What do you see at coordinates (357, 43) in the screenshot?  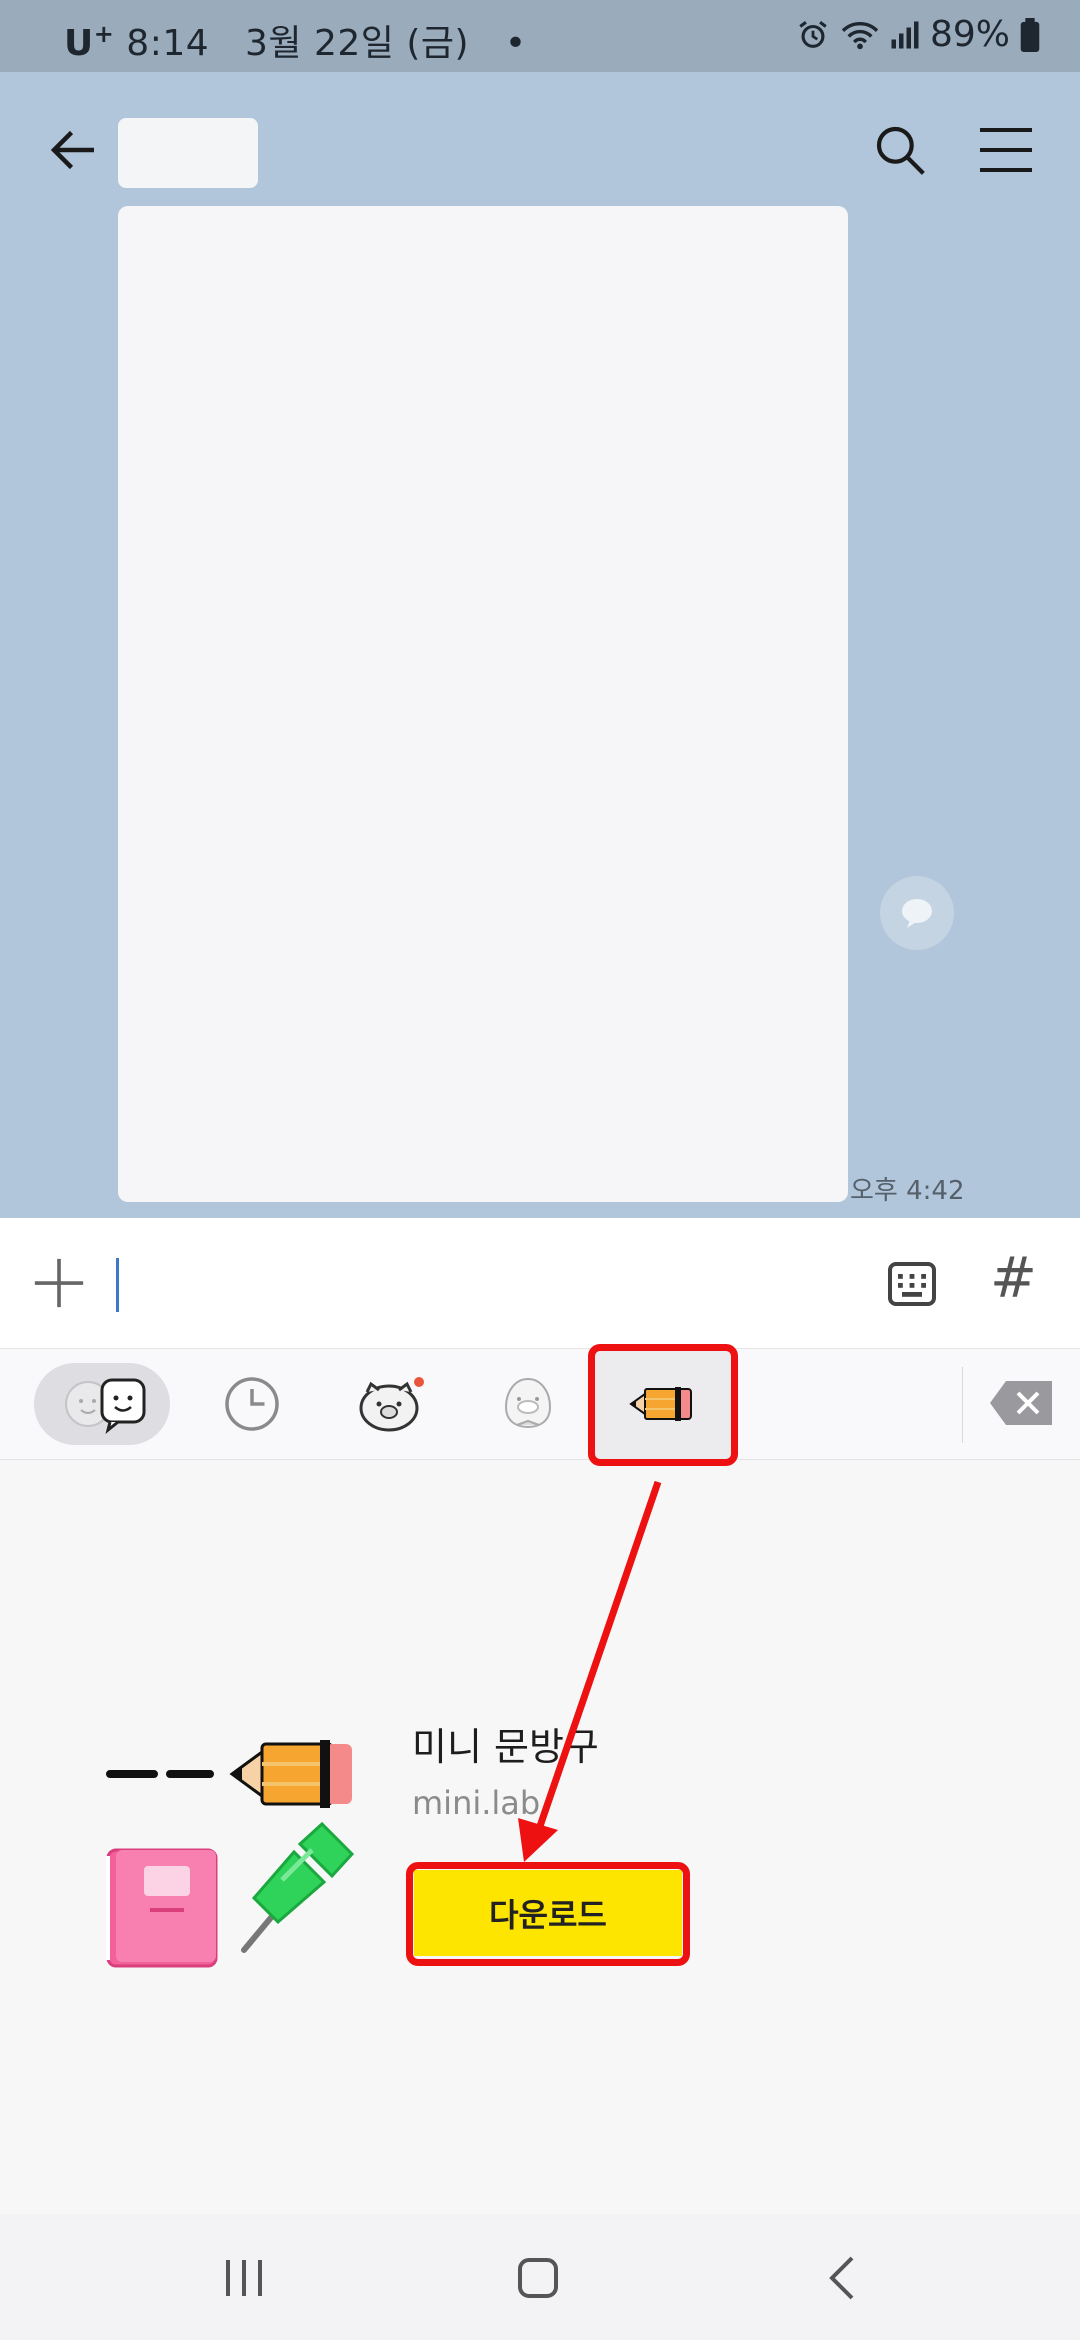 I see `status-date: 3월 22일 (금)` at bounding box center [357, 43].